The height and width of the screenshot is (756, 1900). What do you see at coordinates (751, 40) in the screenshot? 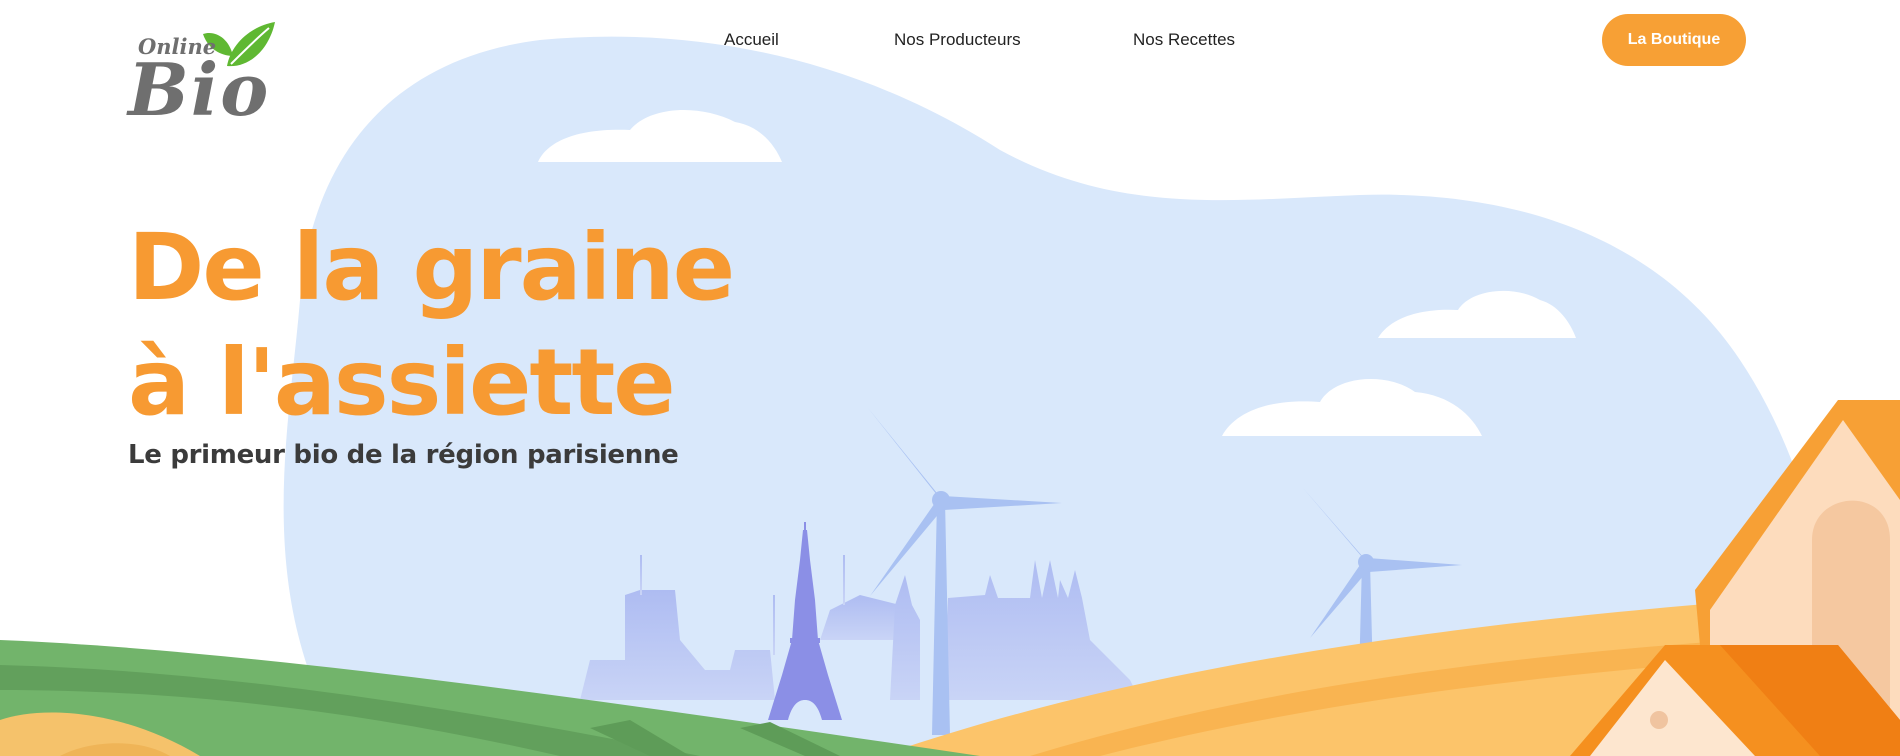
I see `nav-link-accueil: Accueil` at bounding box center [751, 40].